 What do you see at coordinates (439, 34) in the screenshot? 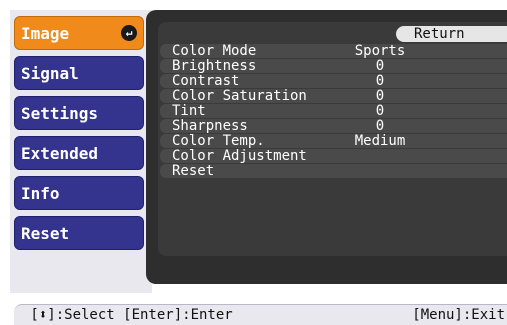
I see `return-label: Return` at bounding box center [439, 34].